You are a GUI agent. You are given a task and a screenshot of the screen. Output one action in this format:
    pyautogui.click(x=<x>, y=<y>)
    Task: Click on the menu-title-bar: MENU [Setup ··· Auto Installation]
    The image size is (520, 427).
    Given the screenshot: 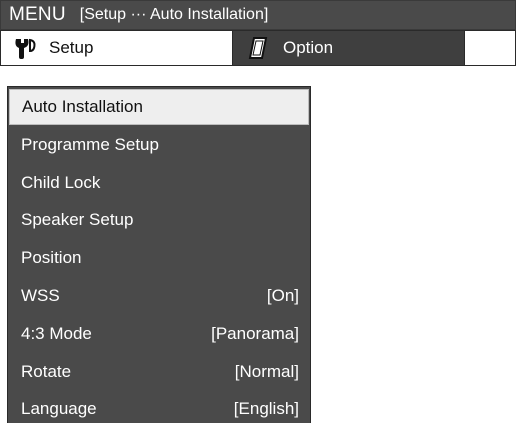 What is the action you would take?
    pyautogui.click(x=258, y=15)
    